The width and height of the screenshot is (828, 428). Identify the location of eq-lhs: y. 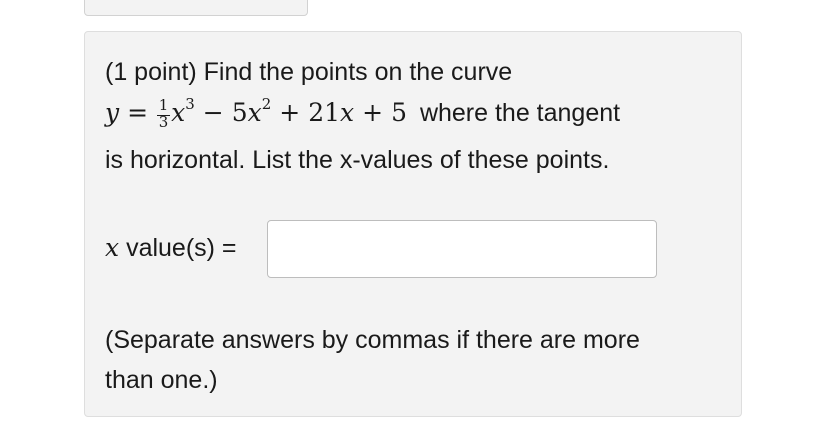
(112, 112).